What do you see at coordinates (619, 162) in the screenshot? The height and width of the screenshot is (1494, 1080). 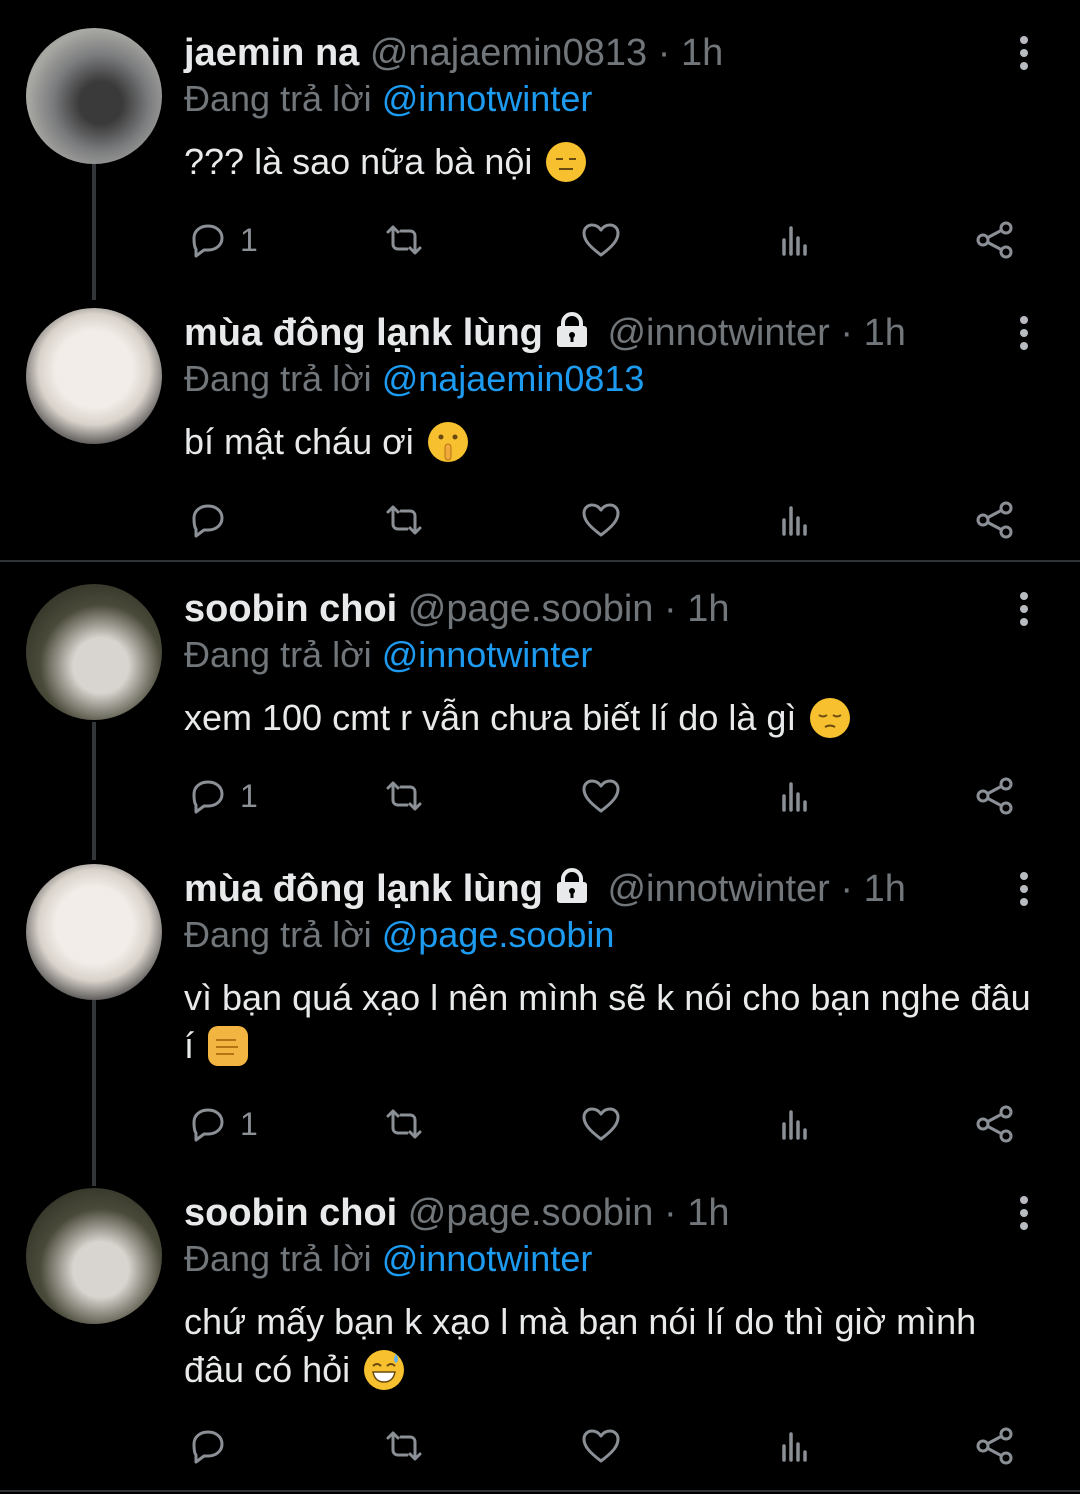 I see `tweet-text: ??? là sao nữa bà nội` at bounding box center [619, 162].